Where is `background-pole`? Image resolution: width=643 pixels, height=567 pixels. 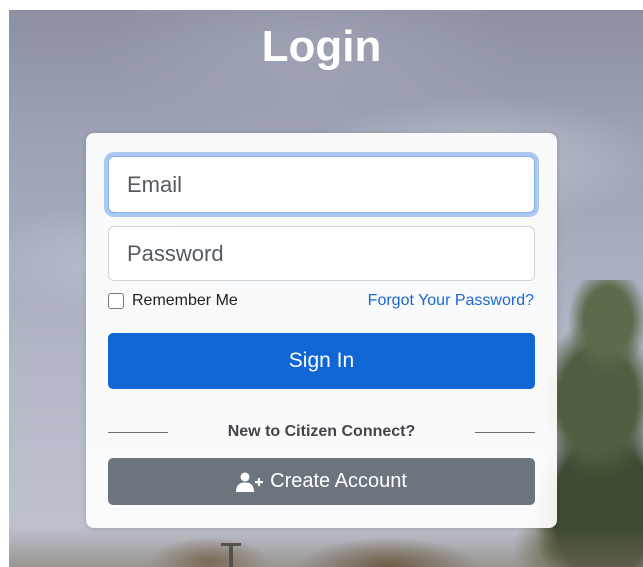
background-pole is located at coordinates (231, 555).